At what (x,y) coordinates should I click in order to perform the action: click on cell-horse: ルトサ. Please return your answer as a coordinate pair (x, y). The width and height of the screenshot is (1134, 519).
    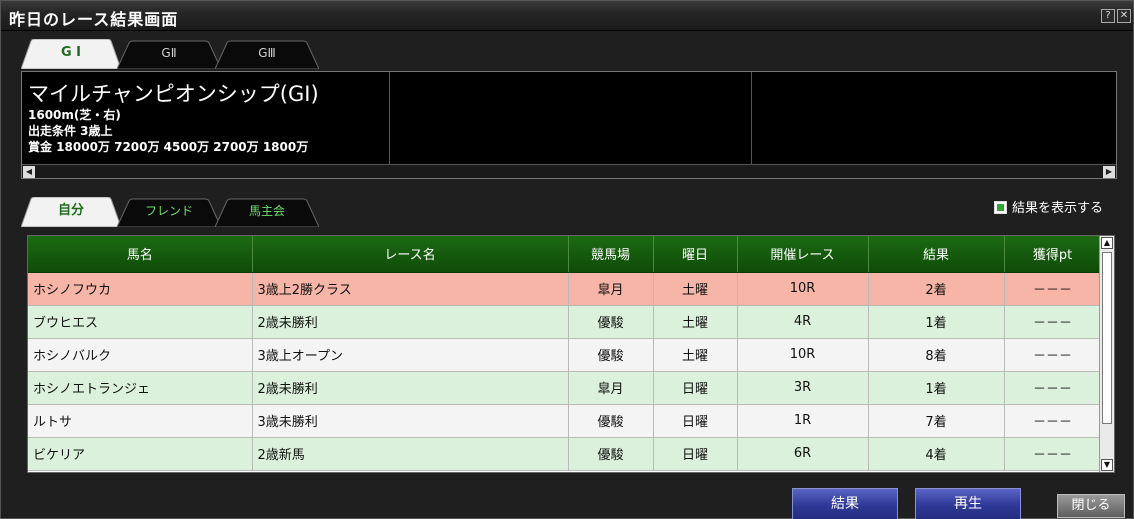
    Looking at the image, I should click on (140, 421).